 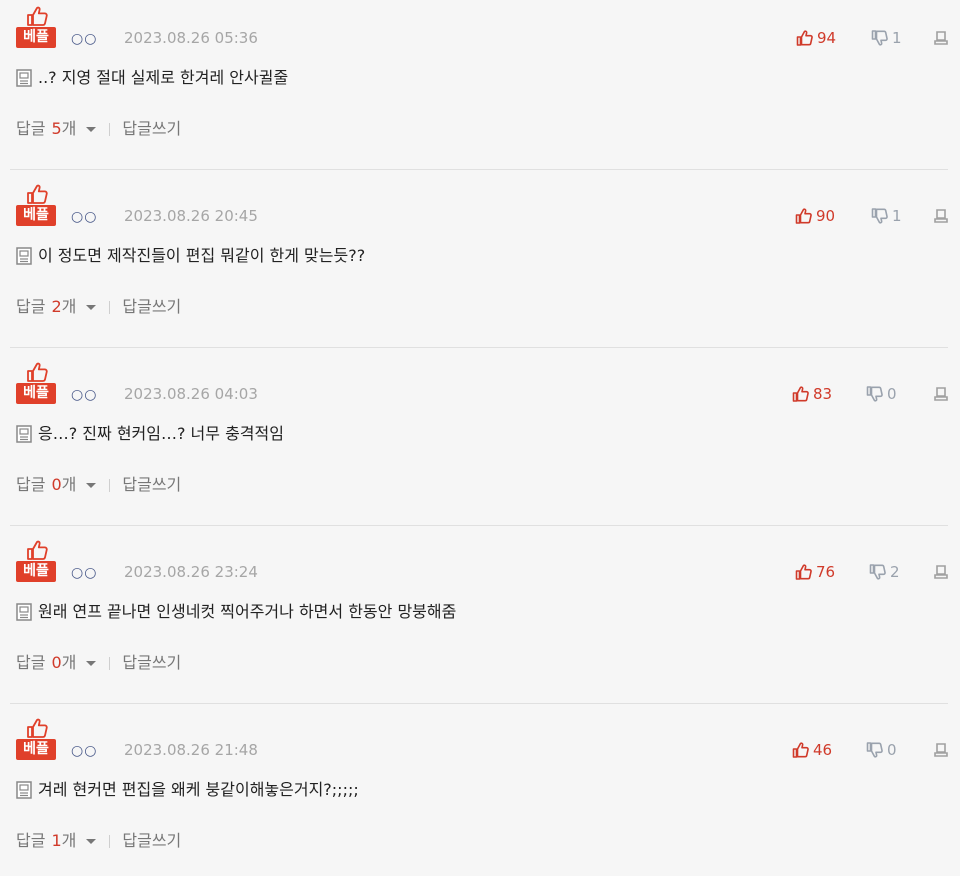 I want to click on comment-timestamp: 2023.08.26 23:24, so click(x=191, y=572).